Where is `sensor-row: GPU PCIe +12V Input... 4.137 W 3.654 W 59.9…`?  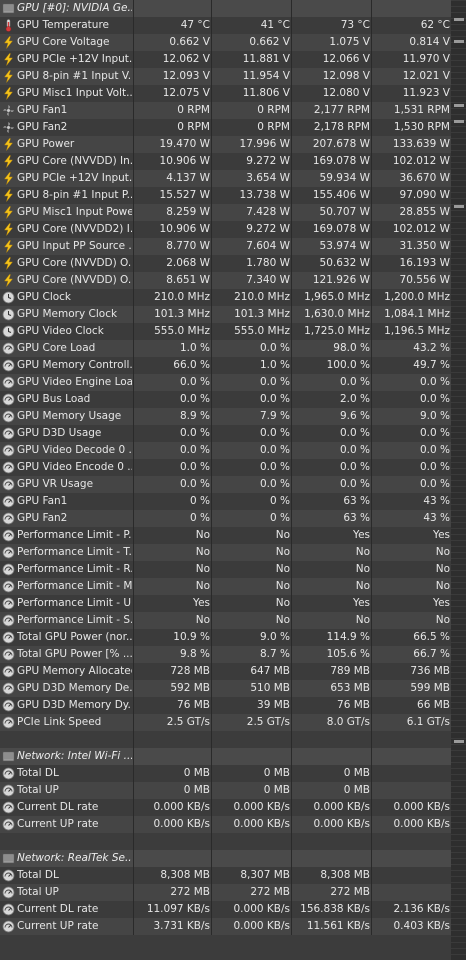
sensor-row: GPU PCIe +12V Input... 4.137 W 3.654 W 59.9… is located at coordinates (233, 178).